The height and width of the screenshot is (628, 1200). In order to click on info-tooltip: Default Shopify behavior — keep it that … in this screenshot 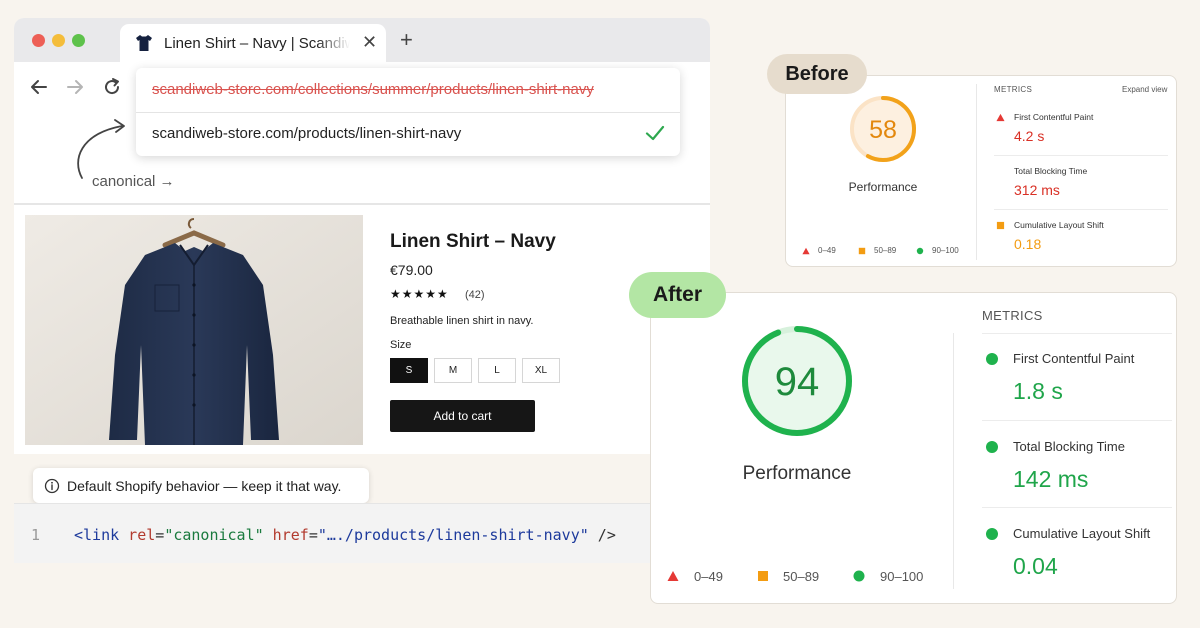, I will do `click(201, 485)`.